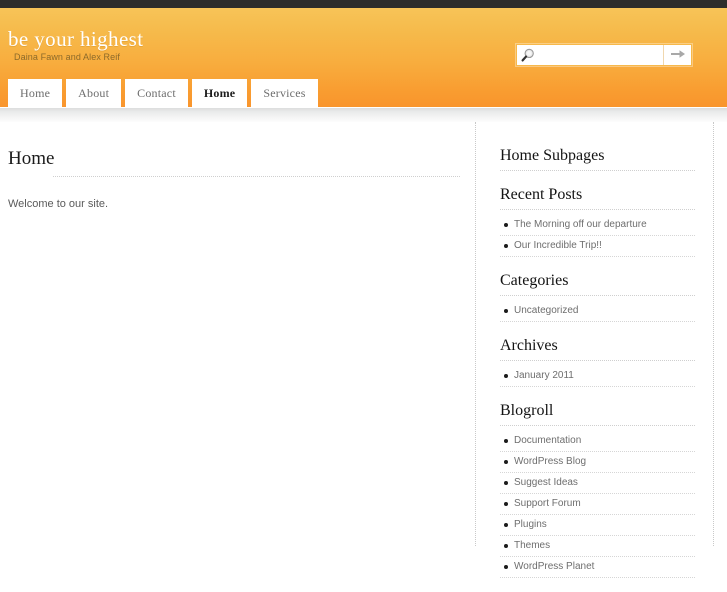 Image resolution: width=727 pixels, height=592 pixels. Describe the element at coordinates (597, 462) in the screenshot. I see `list-item: WordPress Blog` at that location.